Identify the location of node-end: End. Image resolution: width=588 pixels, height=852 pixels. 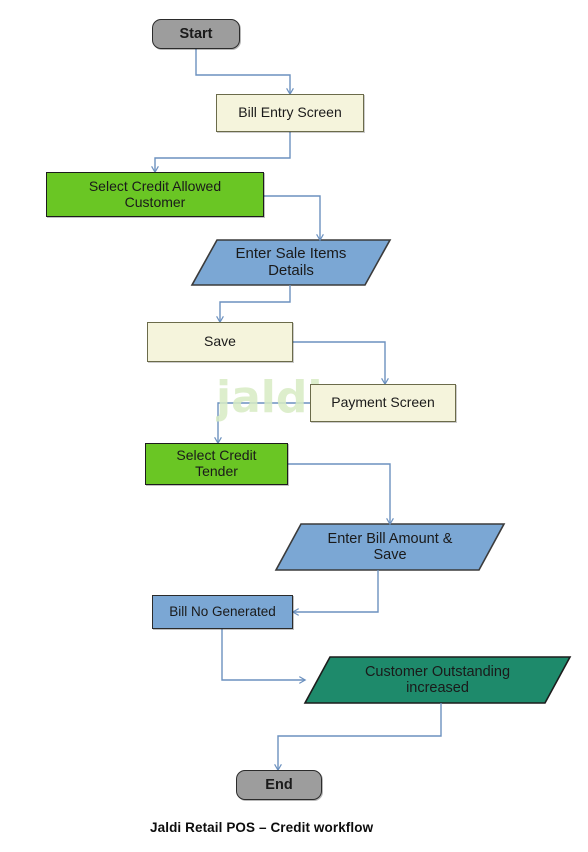
(279, 785).